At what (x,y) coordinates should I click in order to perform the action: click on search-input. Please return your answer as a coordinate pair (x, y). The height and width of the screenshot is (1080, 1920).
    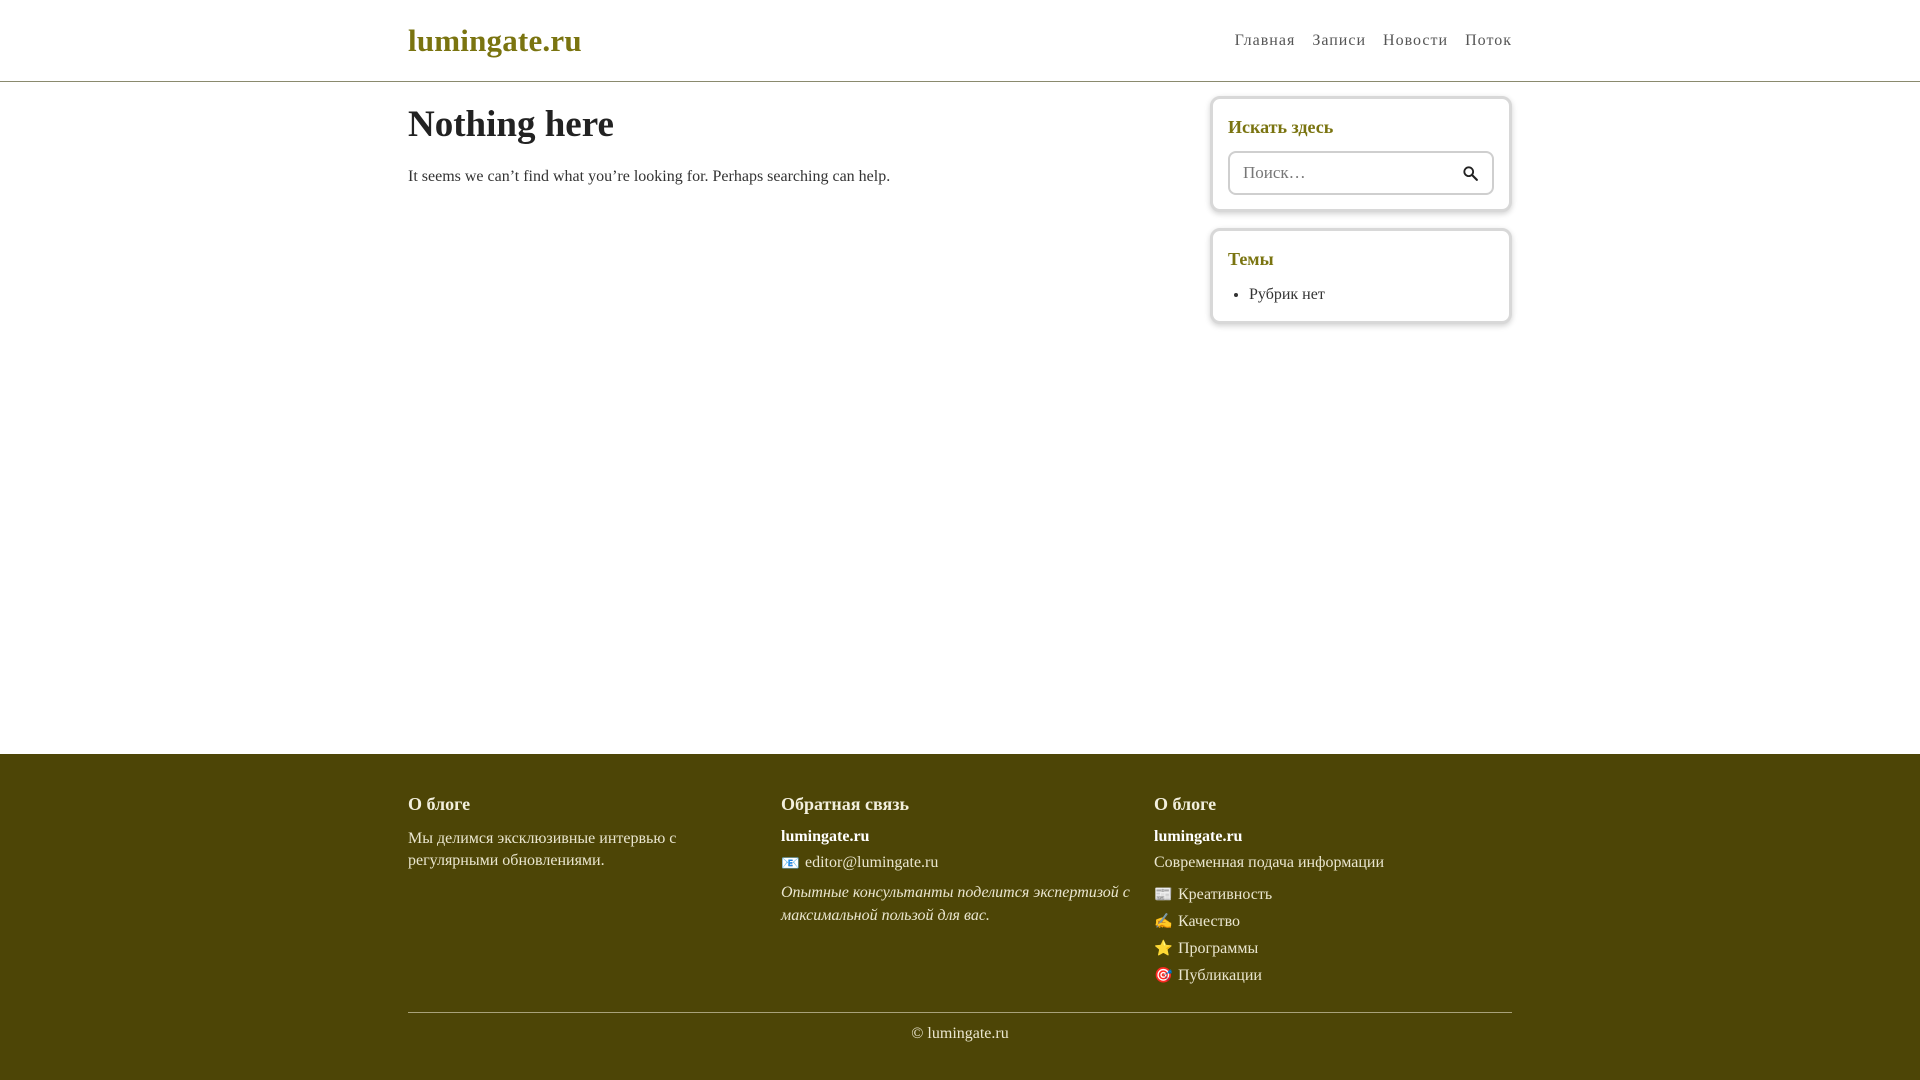
    Looking at the image, I should click on (1340, 173).